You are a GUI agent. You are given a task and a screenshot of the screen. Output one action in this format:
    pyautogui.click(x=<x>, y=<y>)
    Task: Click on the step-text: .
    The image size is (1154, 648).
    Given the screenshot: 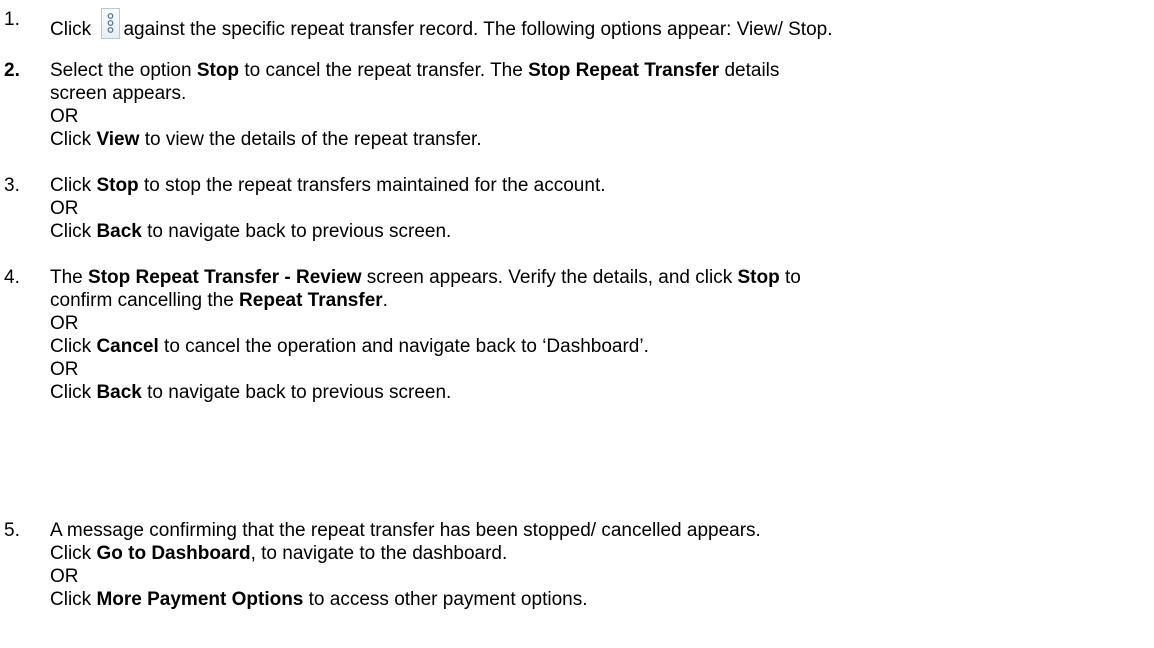 What is the action you would take?
    pyautogui.click(x=385, y=300)
    